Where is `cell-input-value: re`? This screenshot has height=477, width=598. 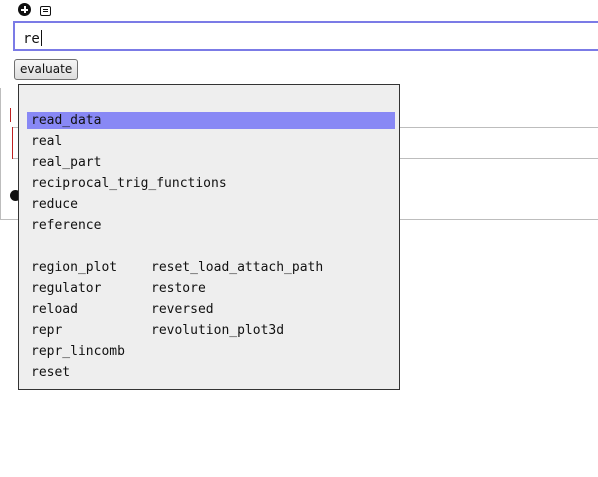 cell-input-value: re is located at coordinates (31, 39).